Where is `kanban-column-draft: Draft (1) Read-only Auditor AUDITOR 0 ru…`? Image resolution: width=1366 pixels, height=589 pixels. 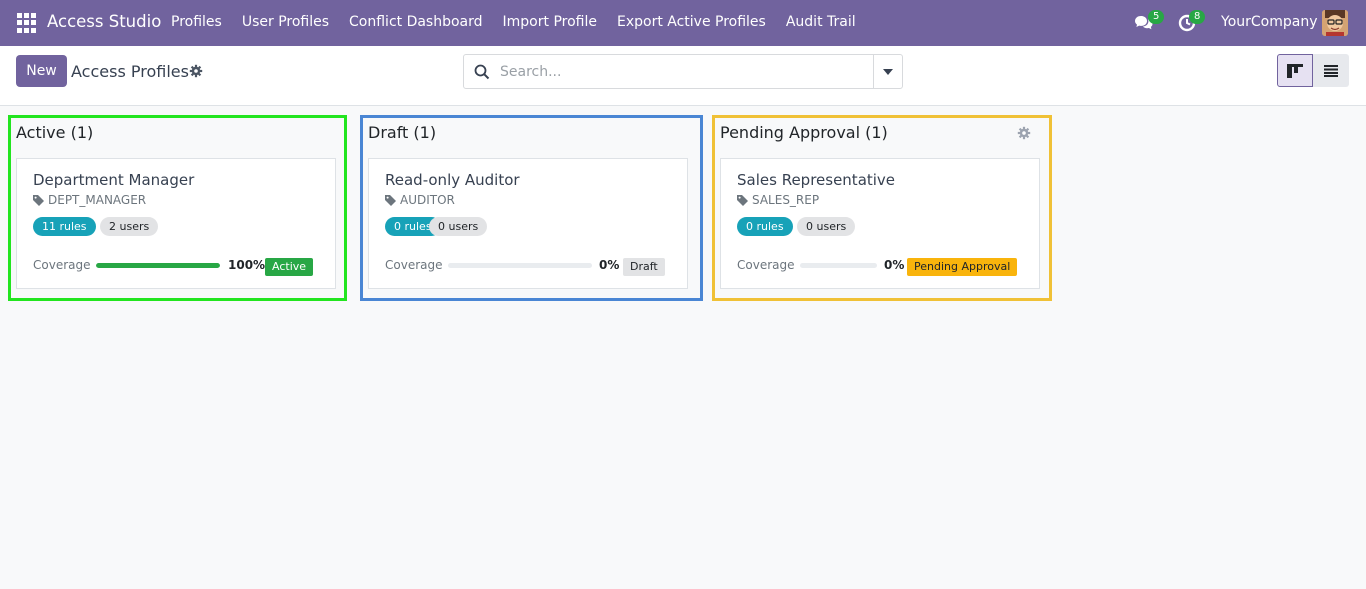 kanban-column-draft: Draft (1) Read-only Auditor AUDITOR 0 ru… is located at coordinates (531, 208).